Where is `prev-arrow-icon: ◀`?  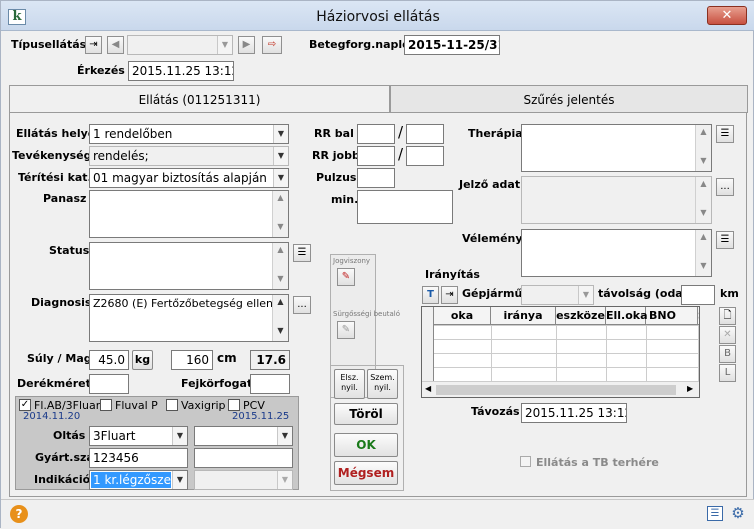
prev-arrow-icon: ◀ is located at coordinates (115, 45).